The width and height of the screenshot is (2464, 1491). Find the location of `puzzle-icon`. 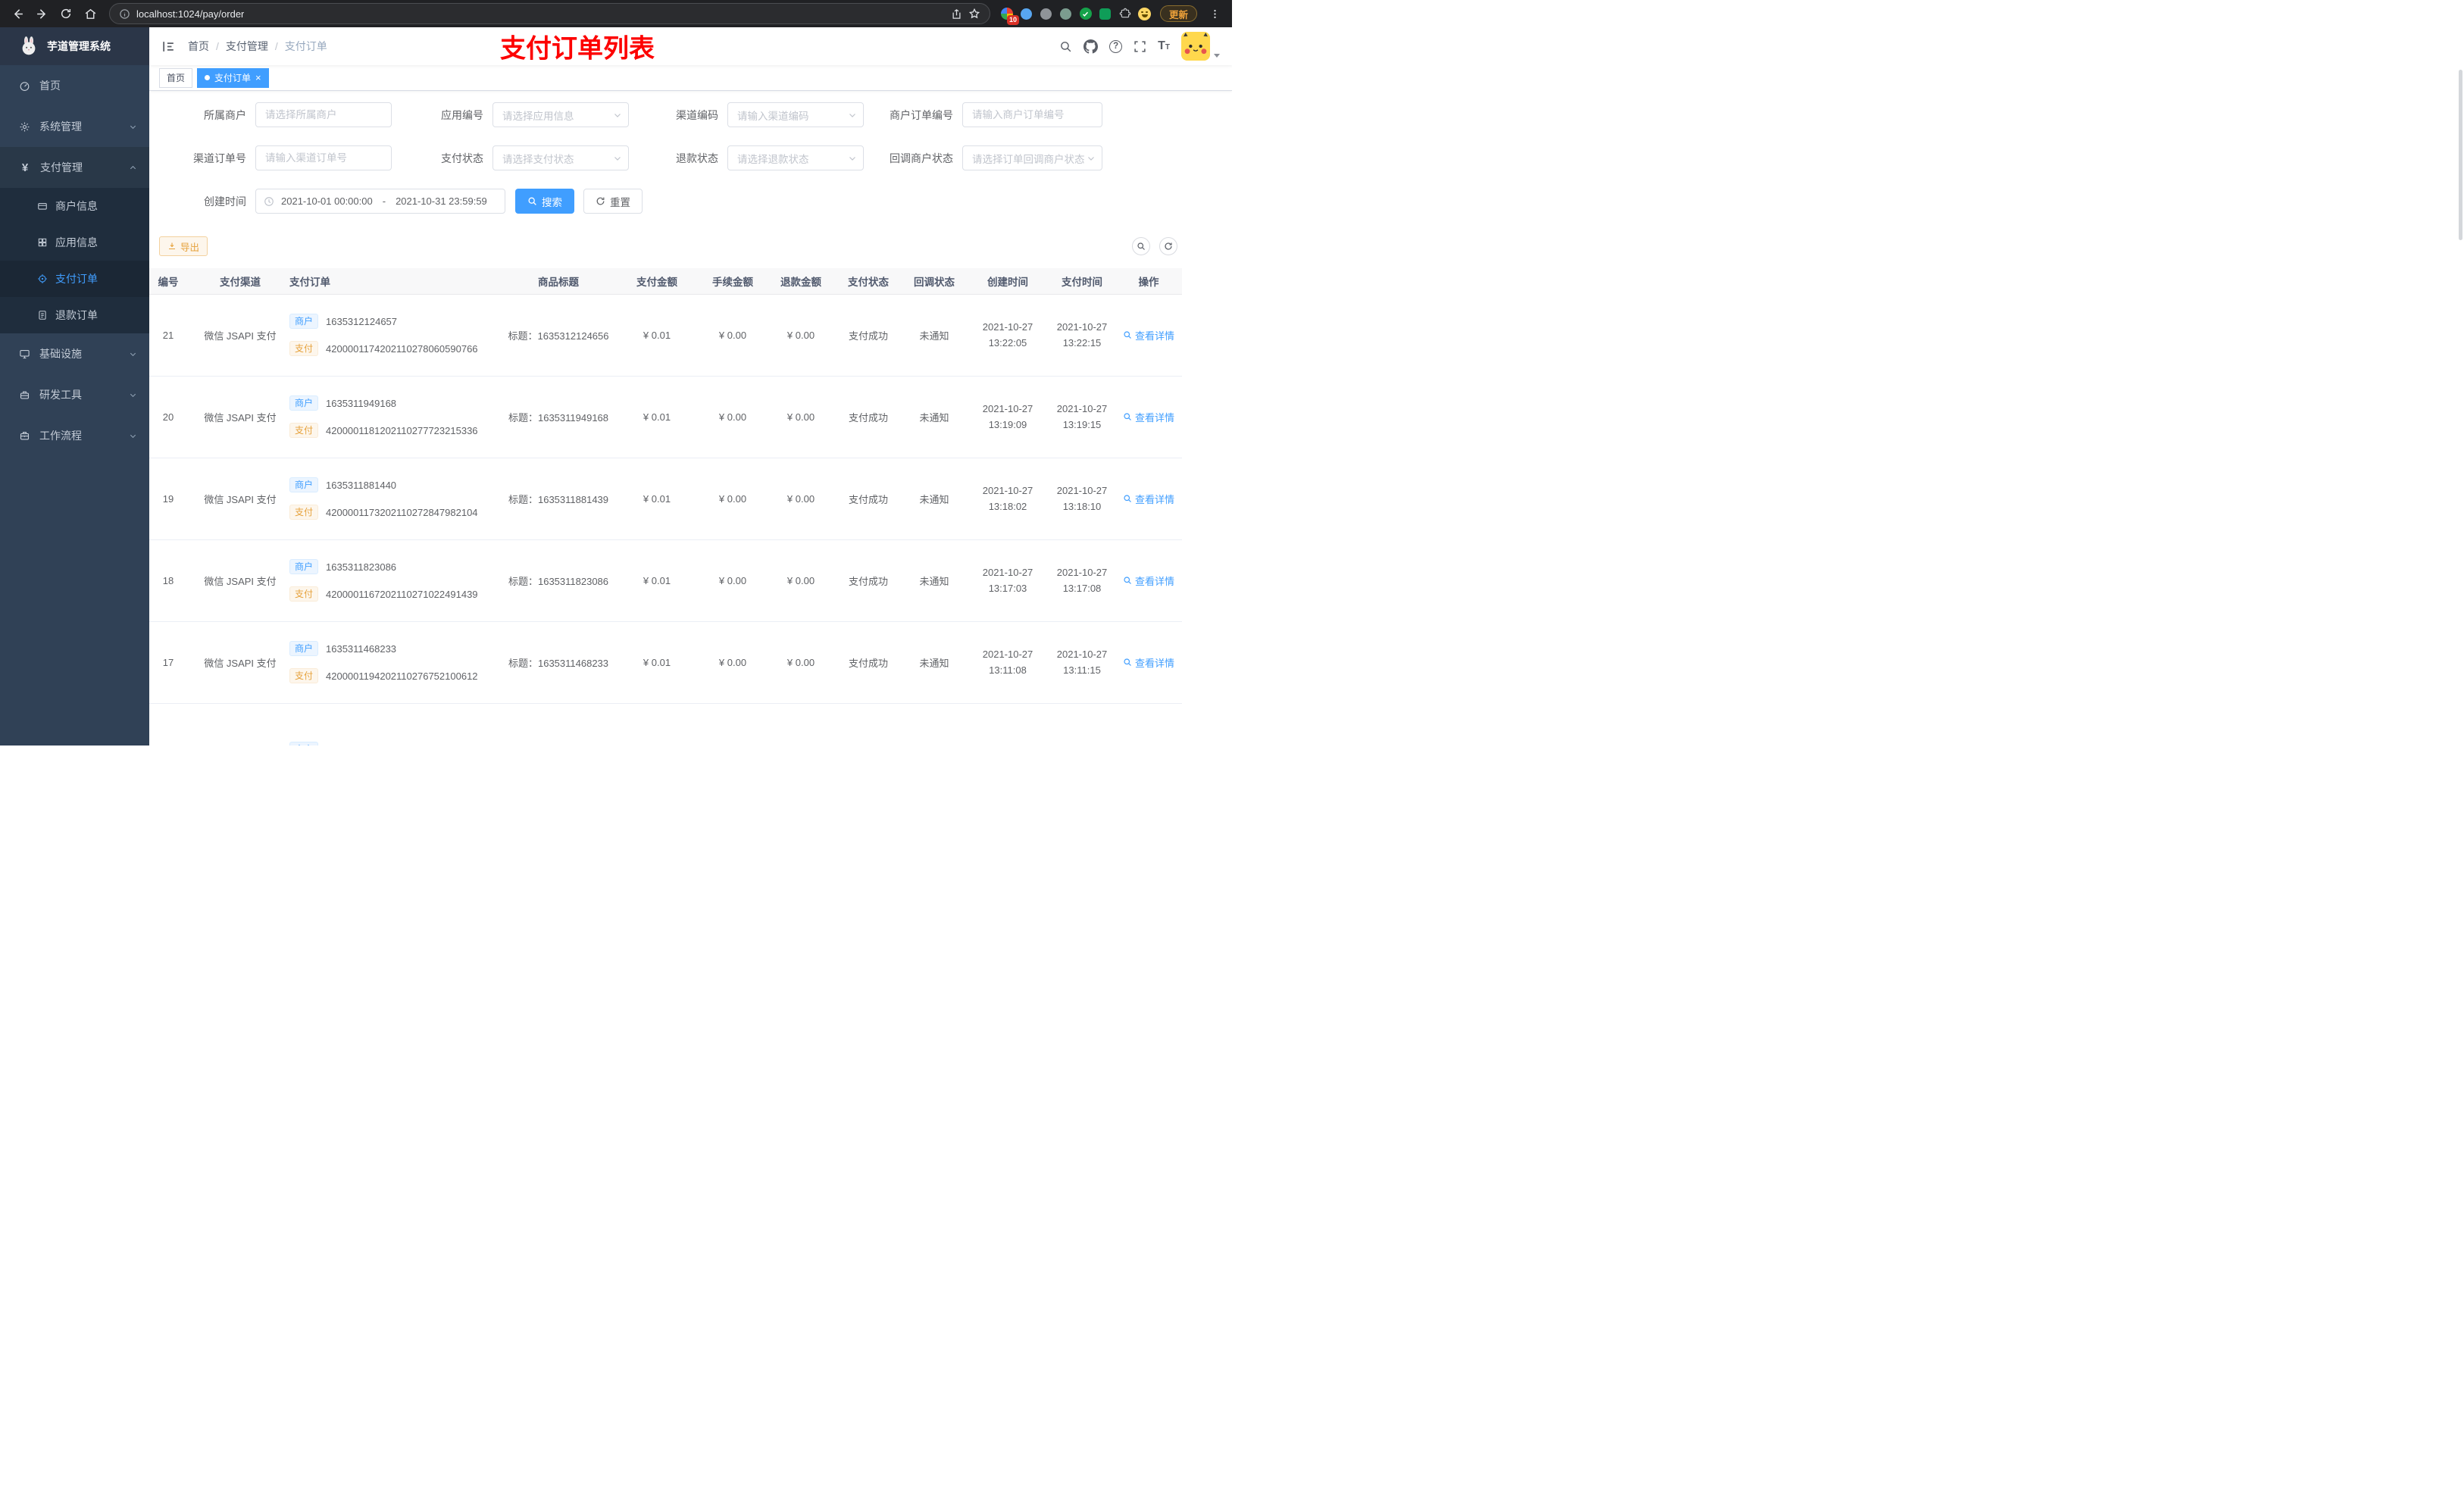

puzzle-icon is located at coordinates (1125, 13).